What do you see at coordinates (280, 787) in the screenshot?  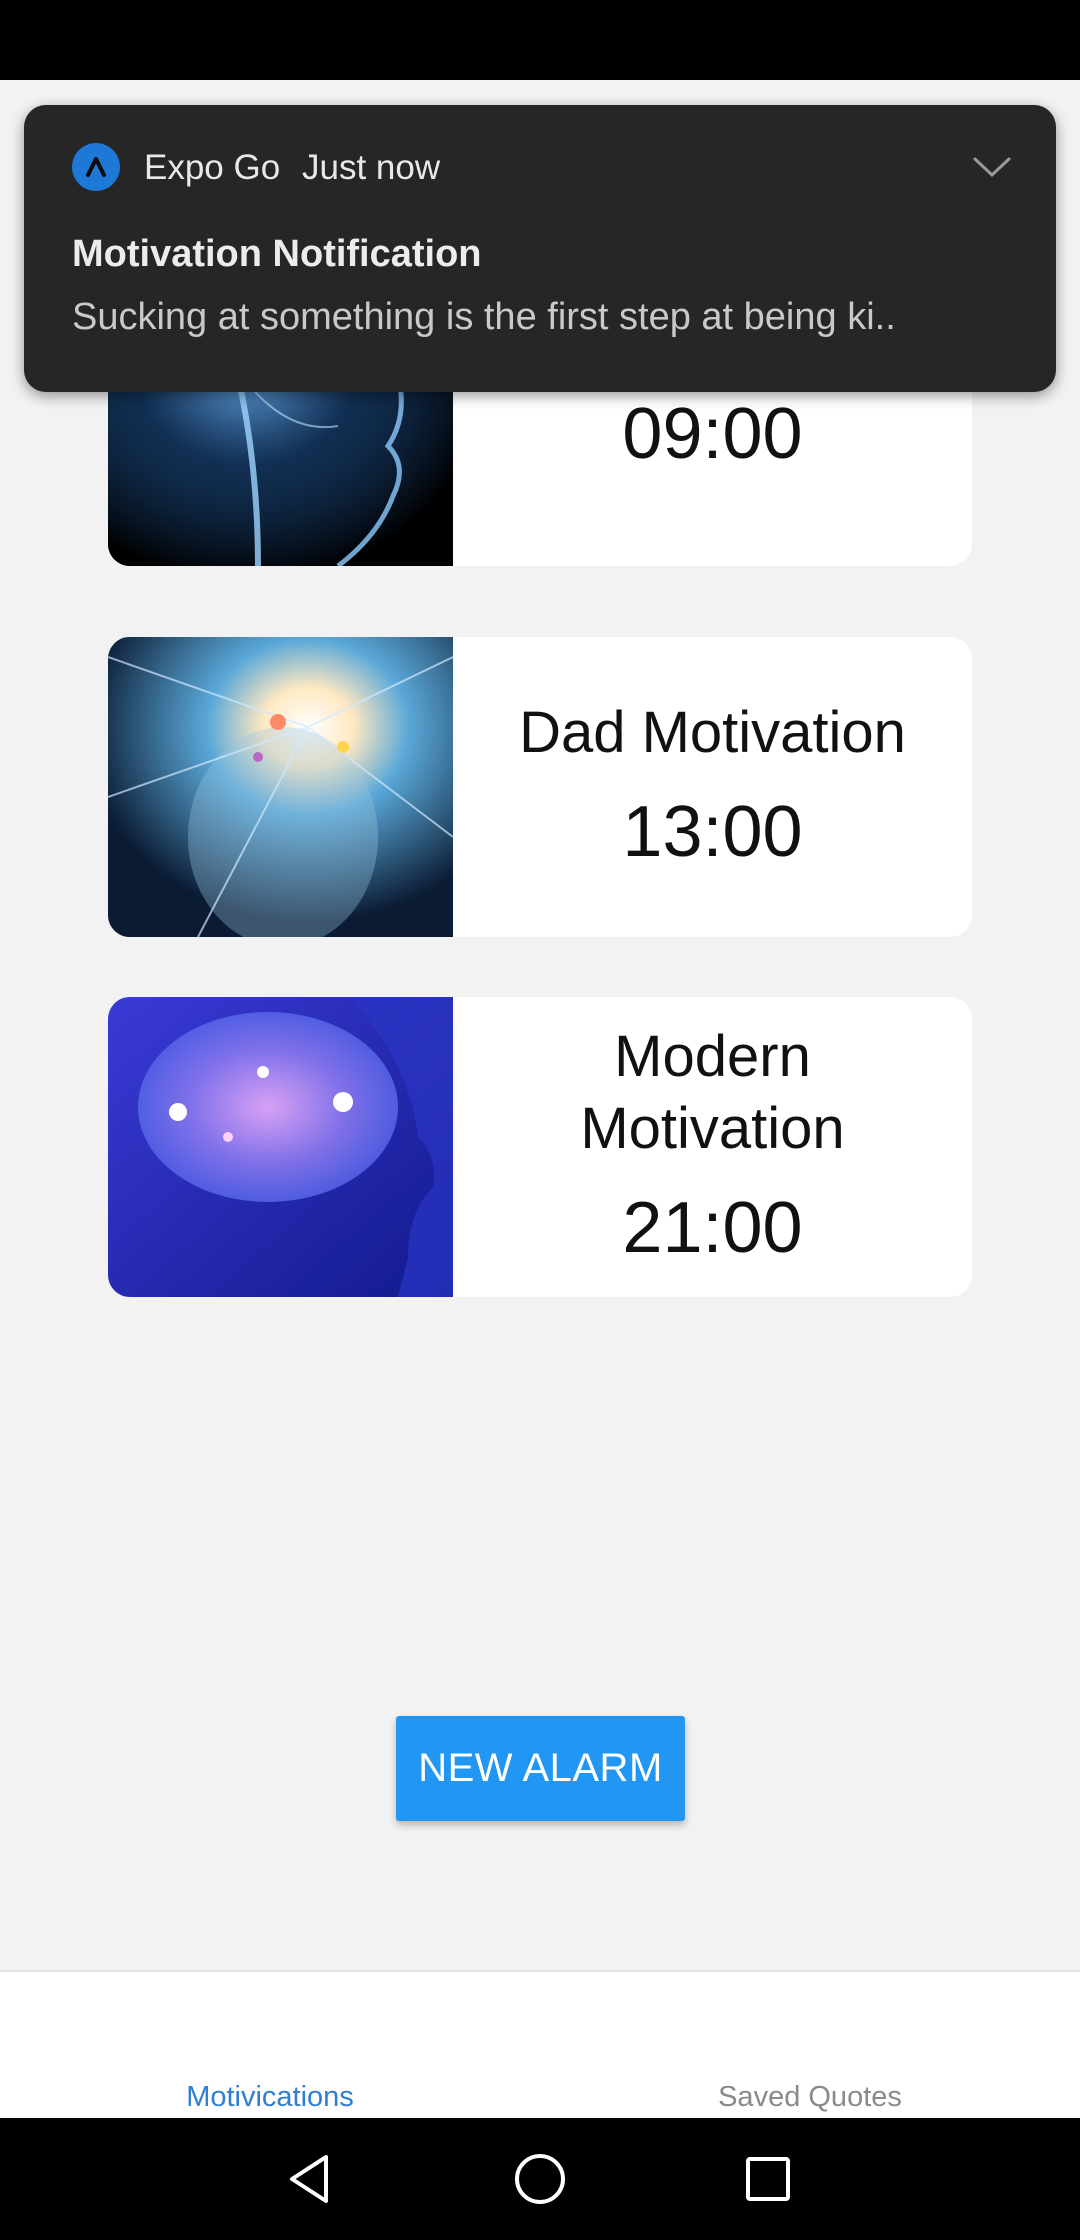 I see `glowing-head-image` at bounding box center [280, 787].